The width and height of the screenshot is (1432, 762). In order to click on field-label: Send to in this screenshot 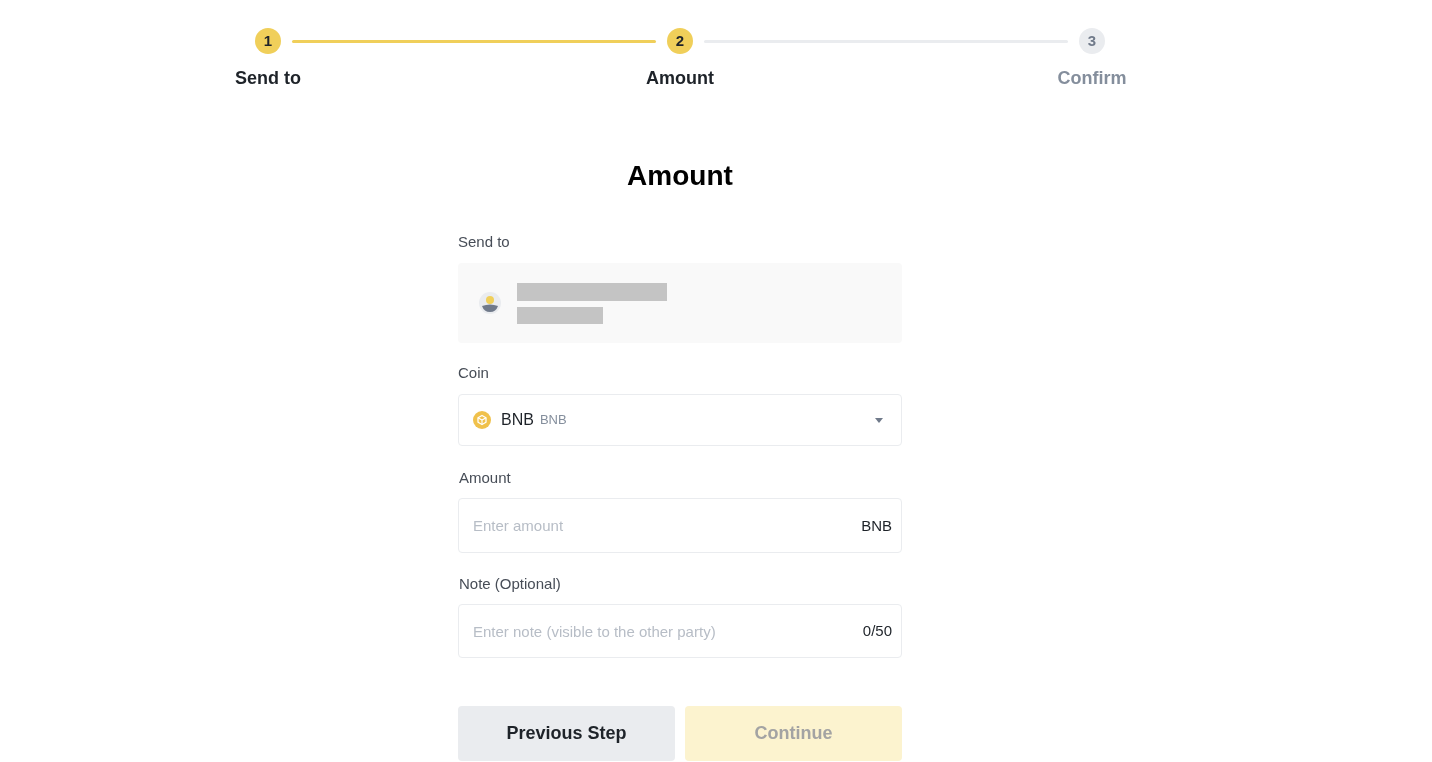, I will do `click(484, 241)`.